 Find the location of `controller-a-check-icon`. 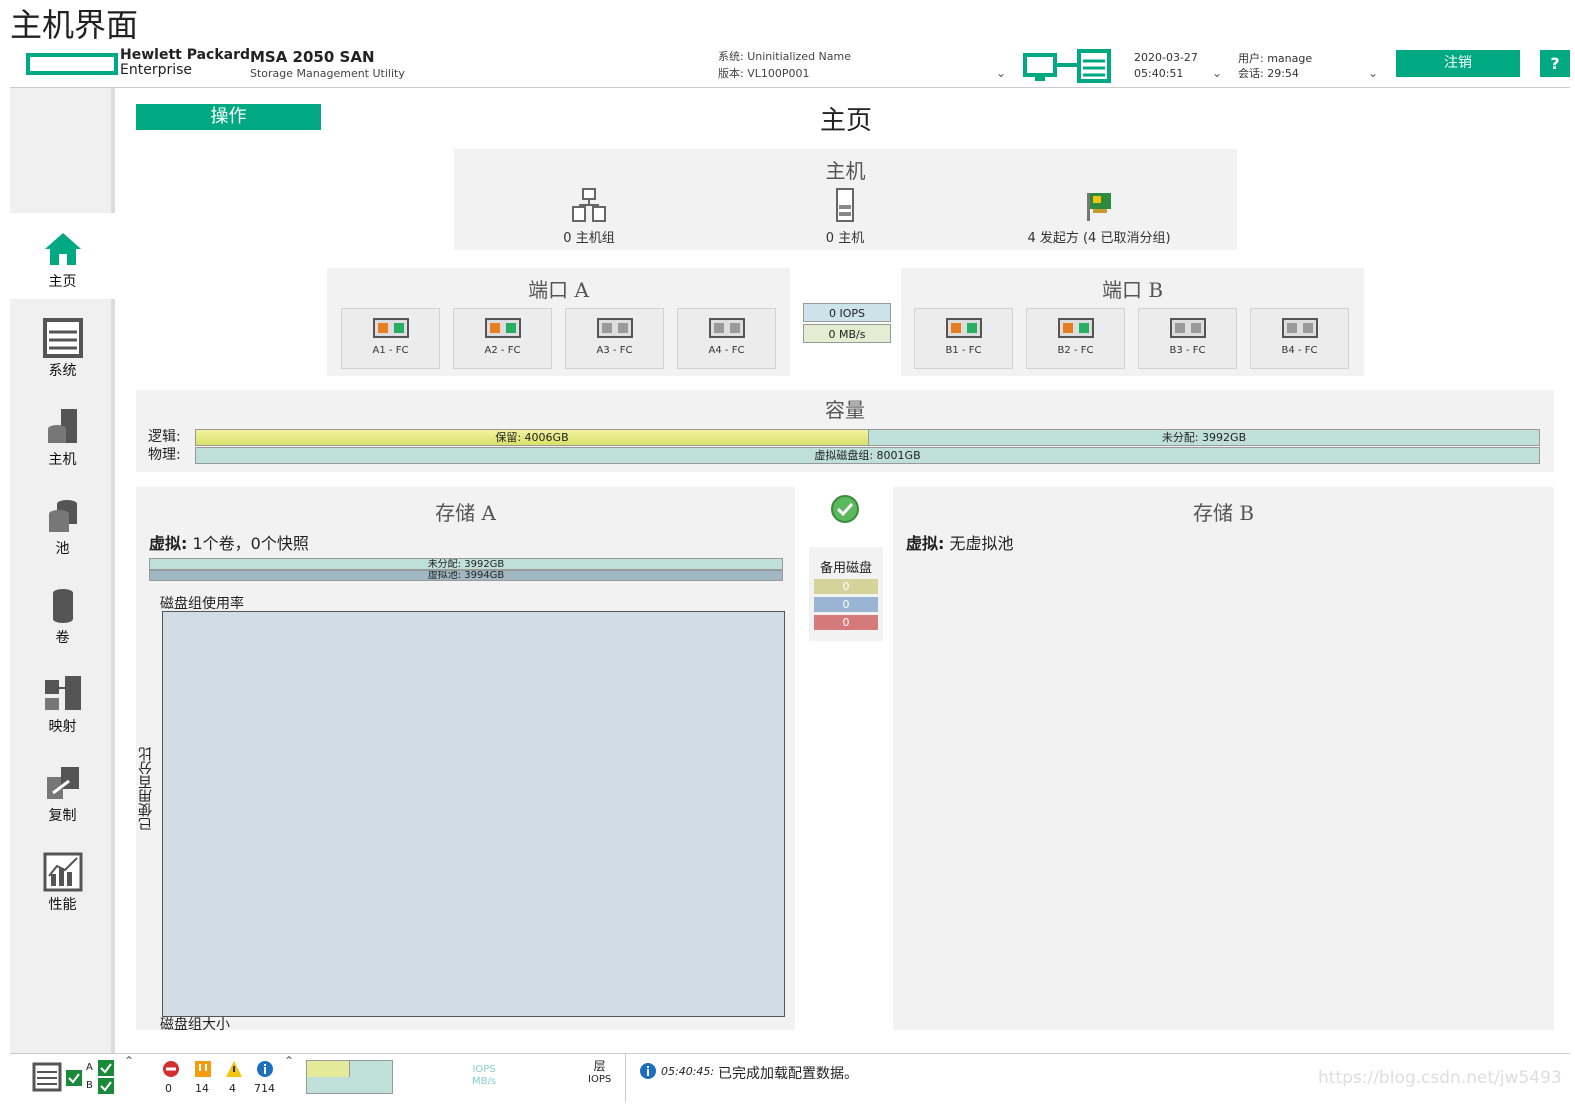

controller-a-check-icon is located at coordinates (106, 1068).